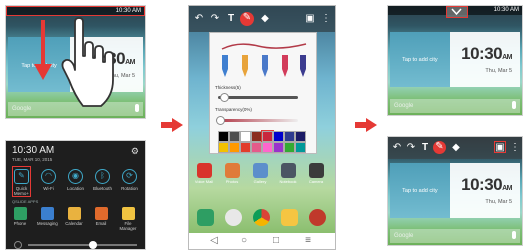 The height and width of the screenshot is (250, 527). Describe the element at coordinates (82, 245) in the screenshot. I see `brightness-track` at that location.